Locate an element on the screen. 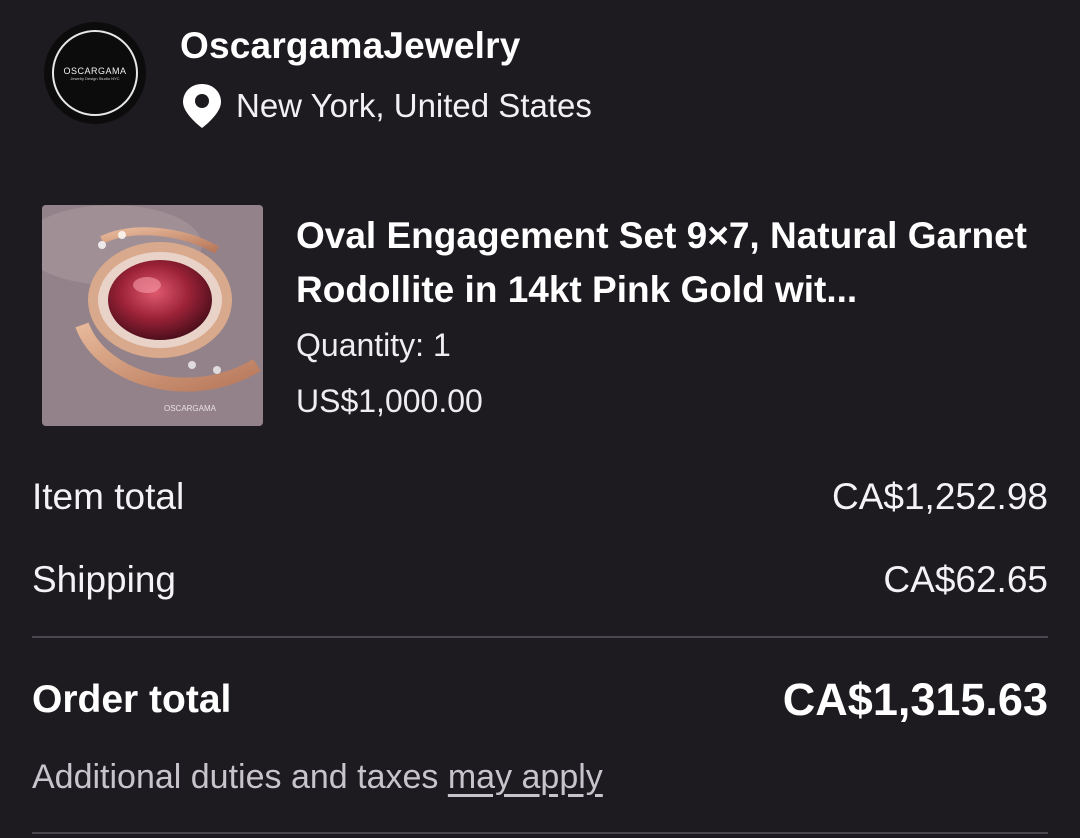 Image resolution: width=1080 pixels, height=838 pixels. shop-logo-ring: OSCARGAMA Jewelry Design Studio NYC is located at coordinates (95, 73).